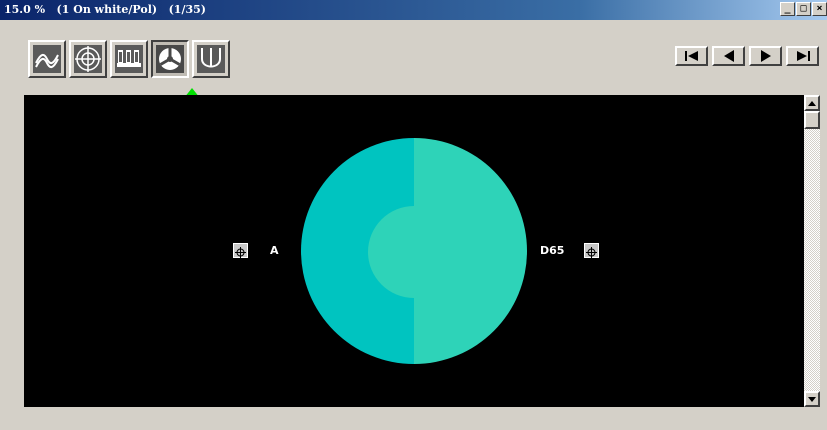 This screenshot has height=430, width=827. I want to click on vertical-scrollbar, so click(812, 251).